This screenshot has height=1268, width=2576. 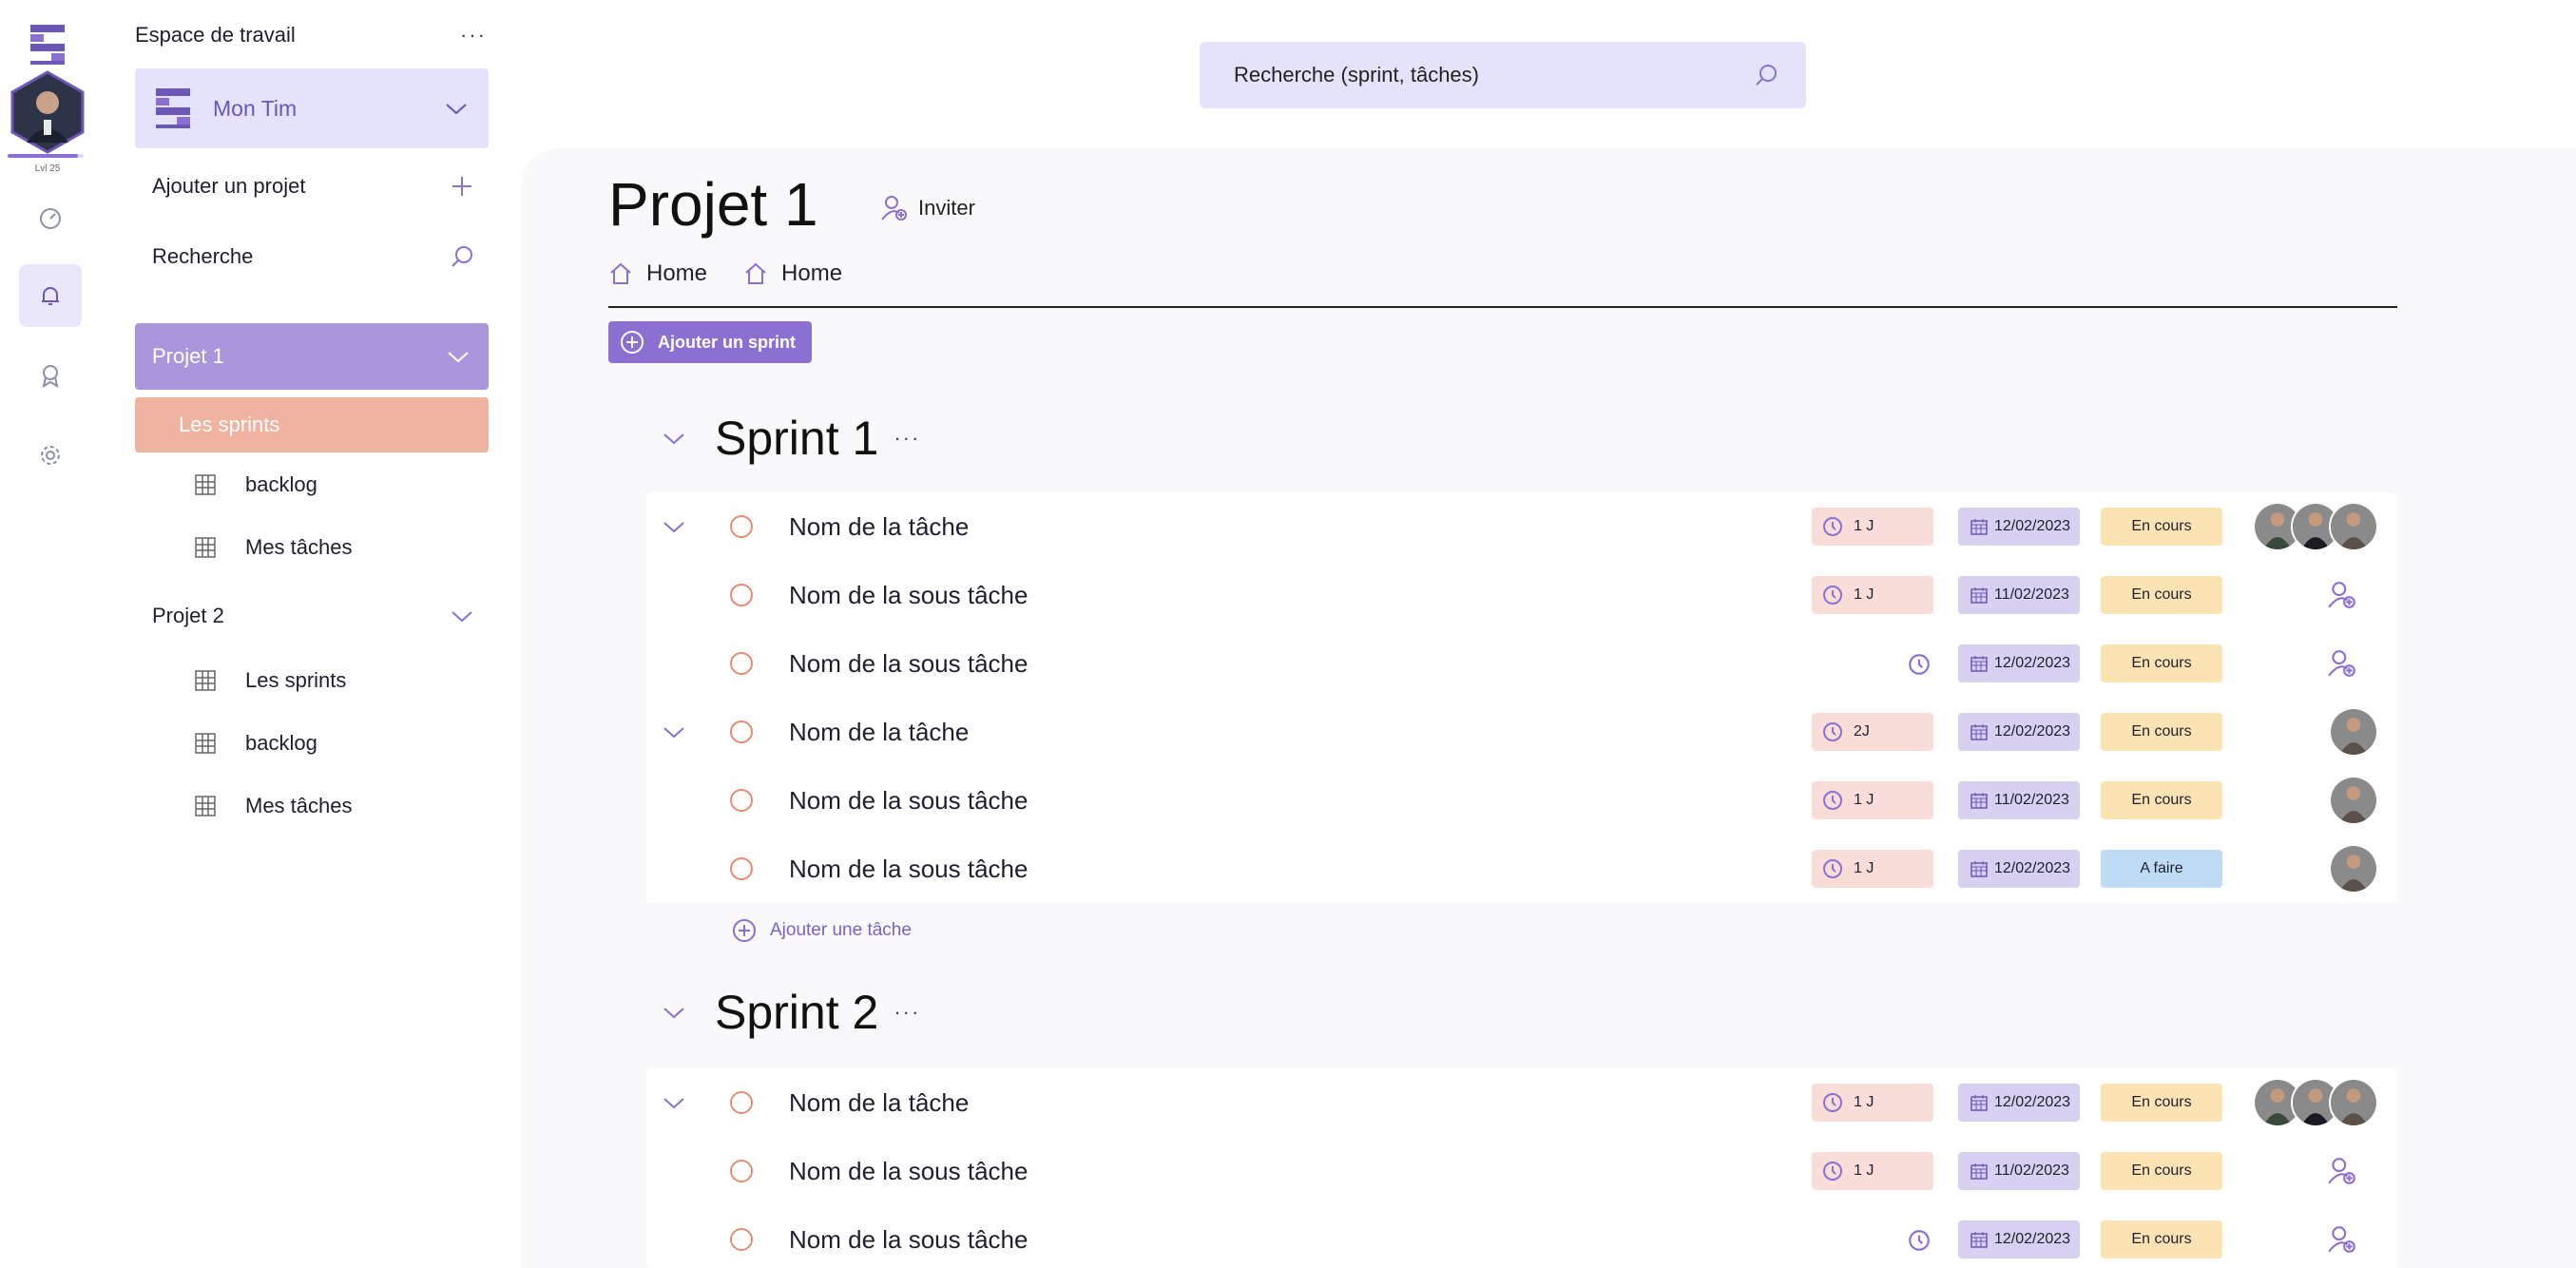 I want to click on calendar-icon, so click(x=1979, y=595).